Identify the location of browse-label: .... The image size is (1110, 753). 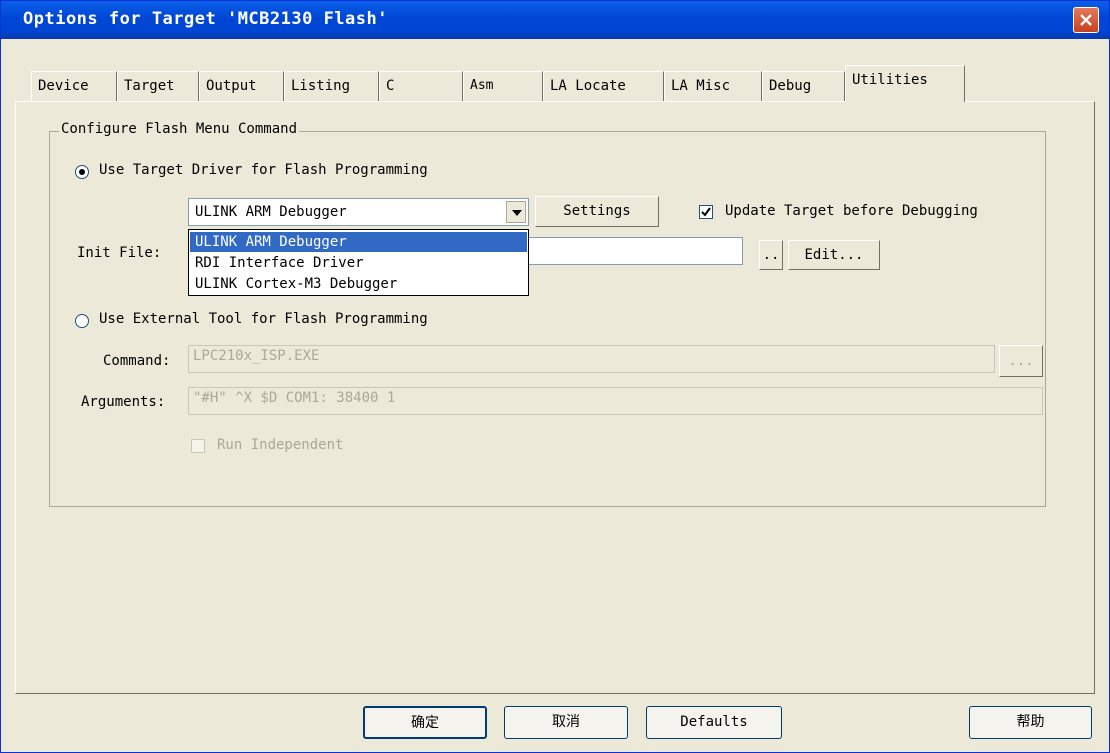
(1021, 361).